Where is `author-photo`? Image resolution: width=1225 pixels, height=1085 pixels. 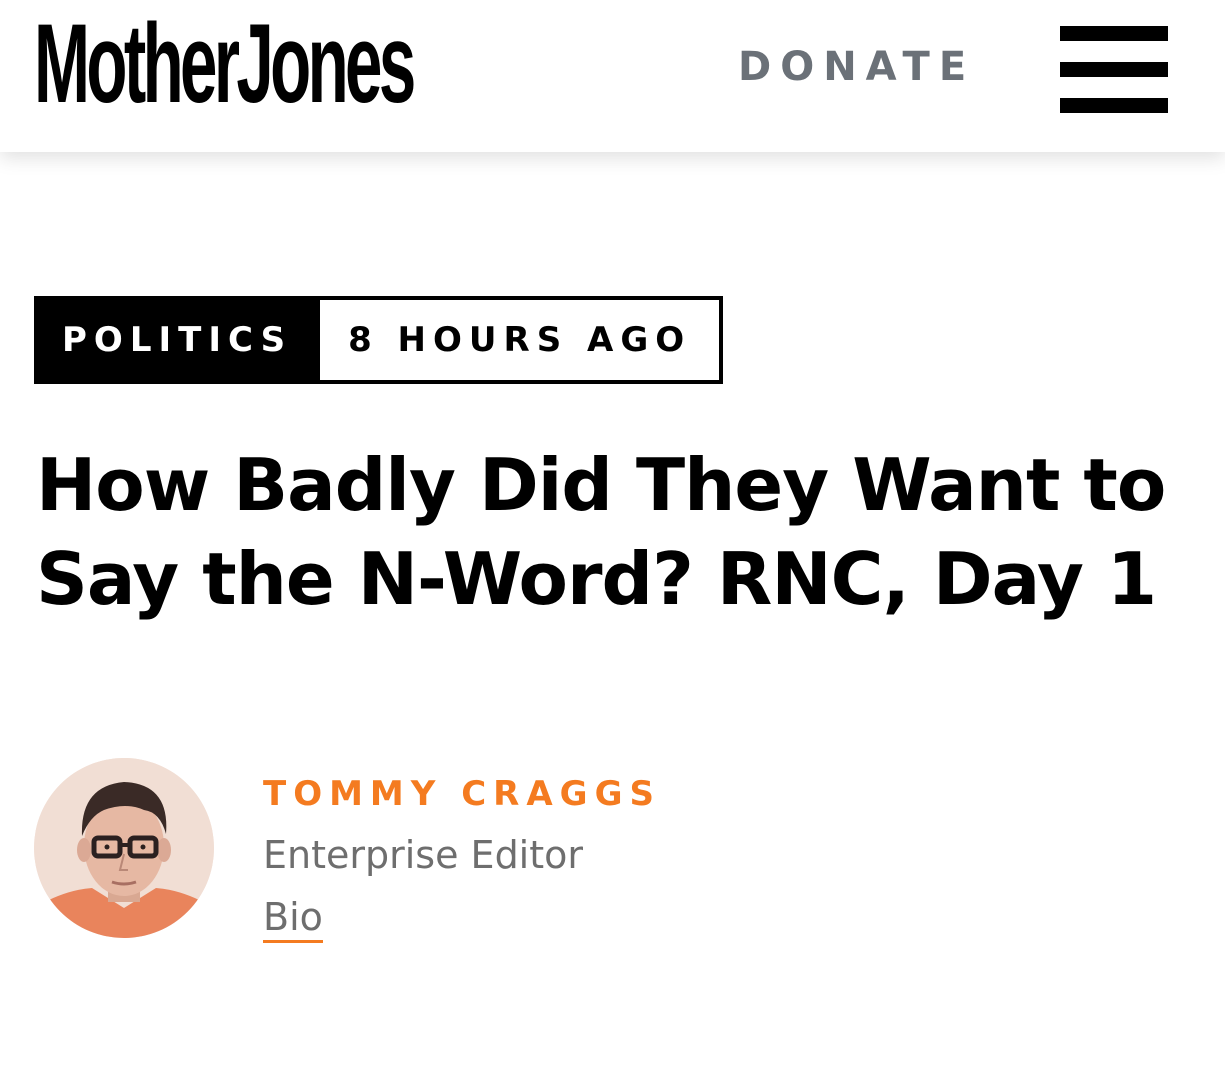
author-photo is located at coordinates (124, 848).